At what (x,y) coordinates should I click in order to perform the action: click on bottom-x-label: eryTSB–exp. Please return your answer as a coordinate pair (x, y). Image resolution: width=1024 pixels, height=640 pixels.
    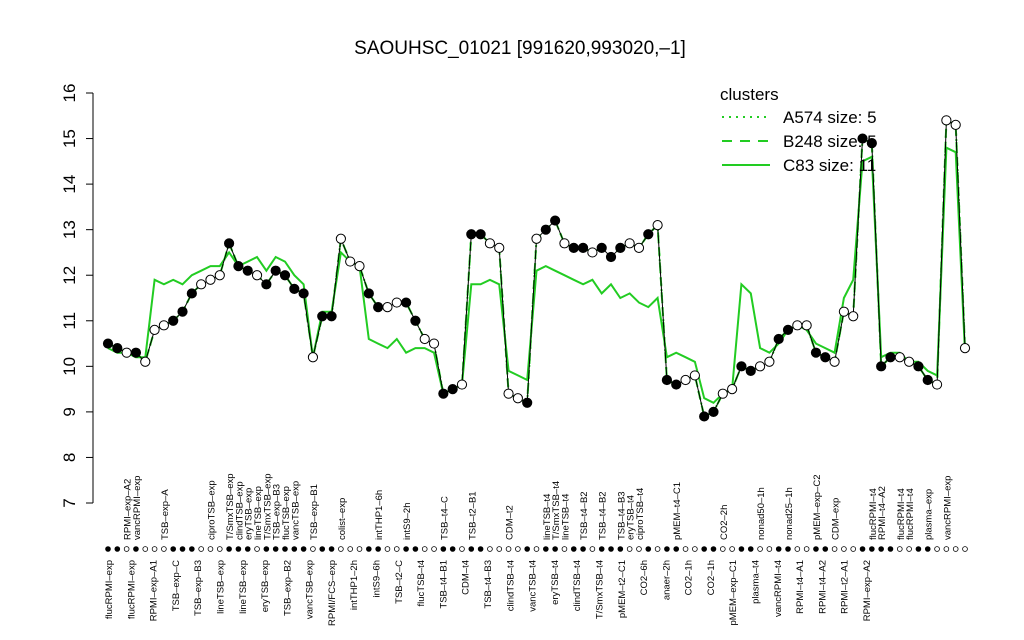
    Looking at the image, I should click on (265, 586).